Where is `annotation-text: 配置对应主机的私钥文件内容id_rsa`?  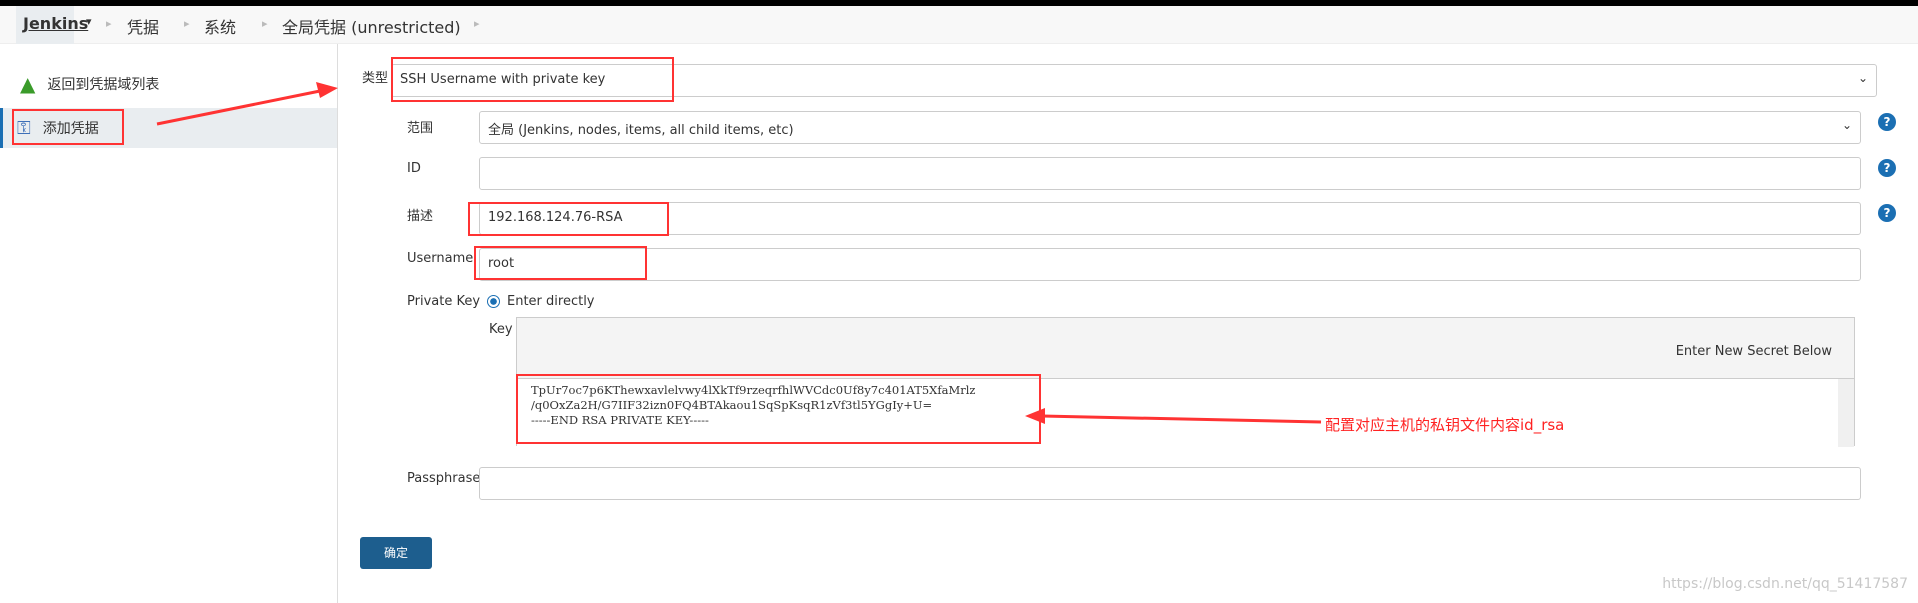
annotation-text: 配置对应主机的私钥文件内容id_rsa is located at coordinates (1445, 425).